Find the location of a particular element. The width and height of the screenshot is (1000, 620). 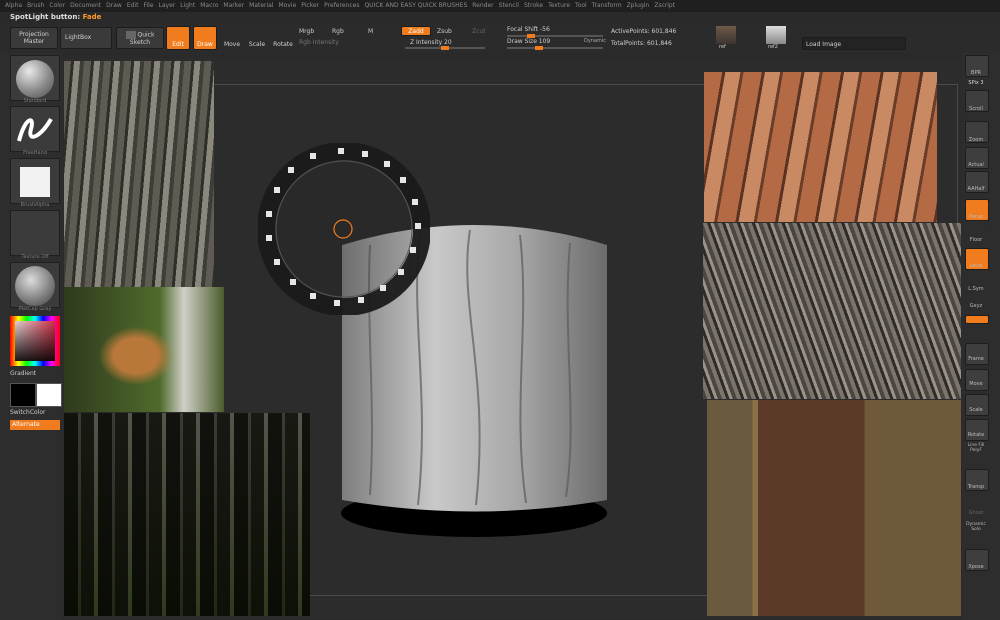

primary-color-swatch is located at coordinates (23, 395).